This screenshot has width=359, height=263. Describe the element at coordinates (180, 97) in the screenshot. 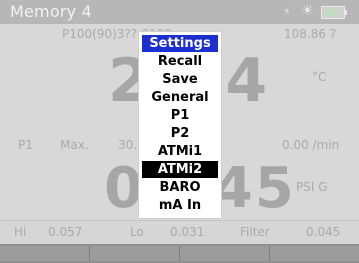

I see `menu-item-general: General` at that location.